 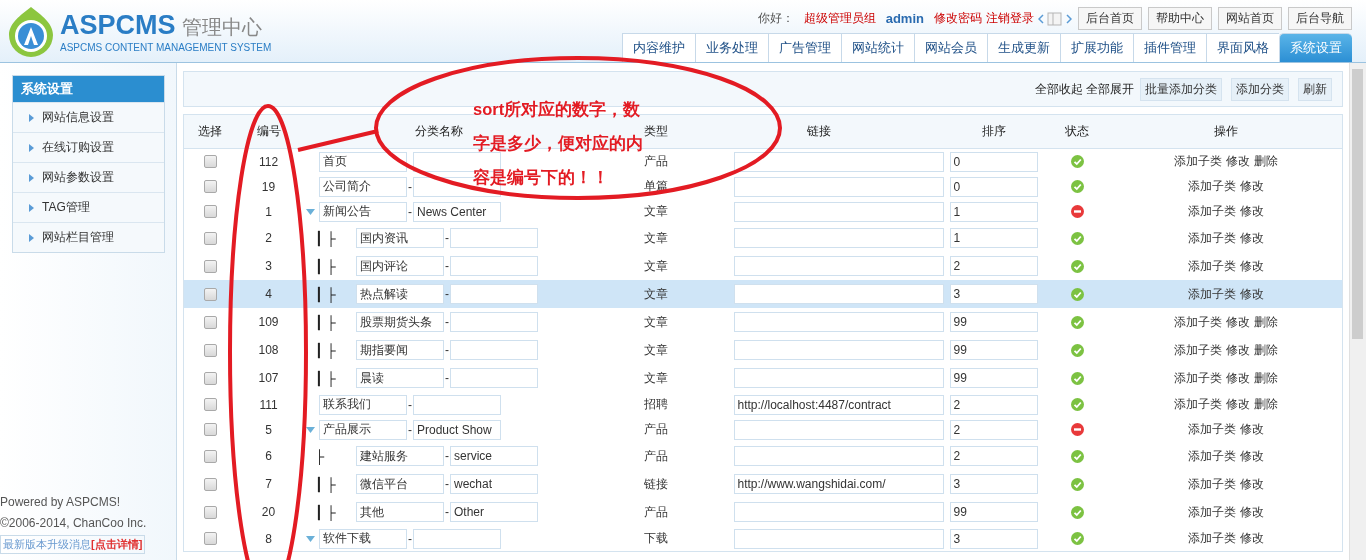 What do you see at coordinates (457, 429) in the screenshot?
I see `english-name-field: Product Show` at bounding box center [457, 429].